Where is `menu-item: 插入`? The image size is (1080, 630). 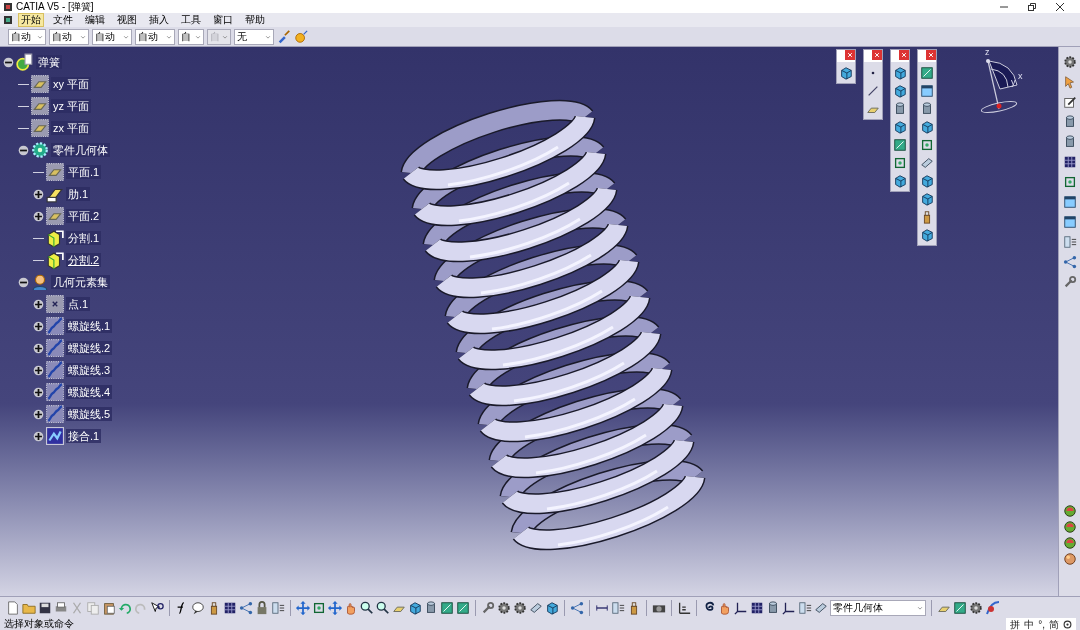
menu-item: 插入 is located at coordinates (159, 20).